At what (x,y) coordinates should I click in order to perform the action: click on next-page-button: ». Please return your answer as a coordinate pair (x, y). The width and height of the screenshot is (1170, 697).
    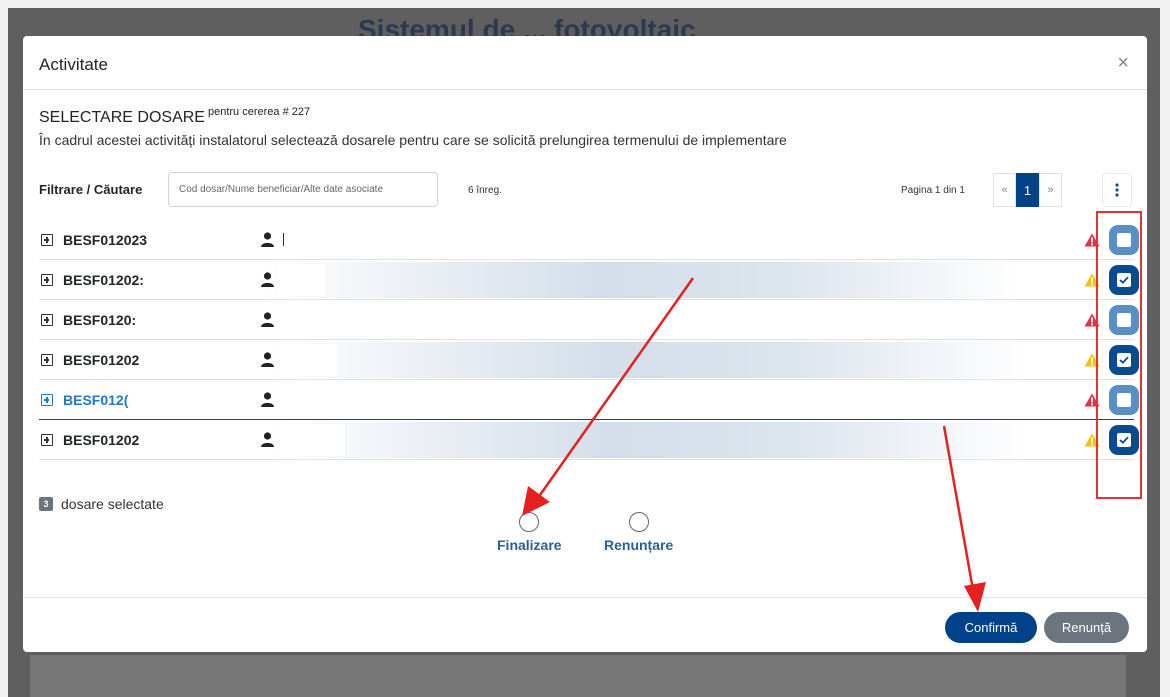
    Looking at the image, I should click on (1050, 190).